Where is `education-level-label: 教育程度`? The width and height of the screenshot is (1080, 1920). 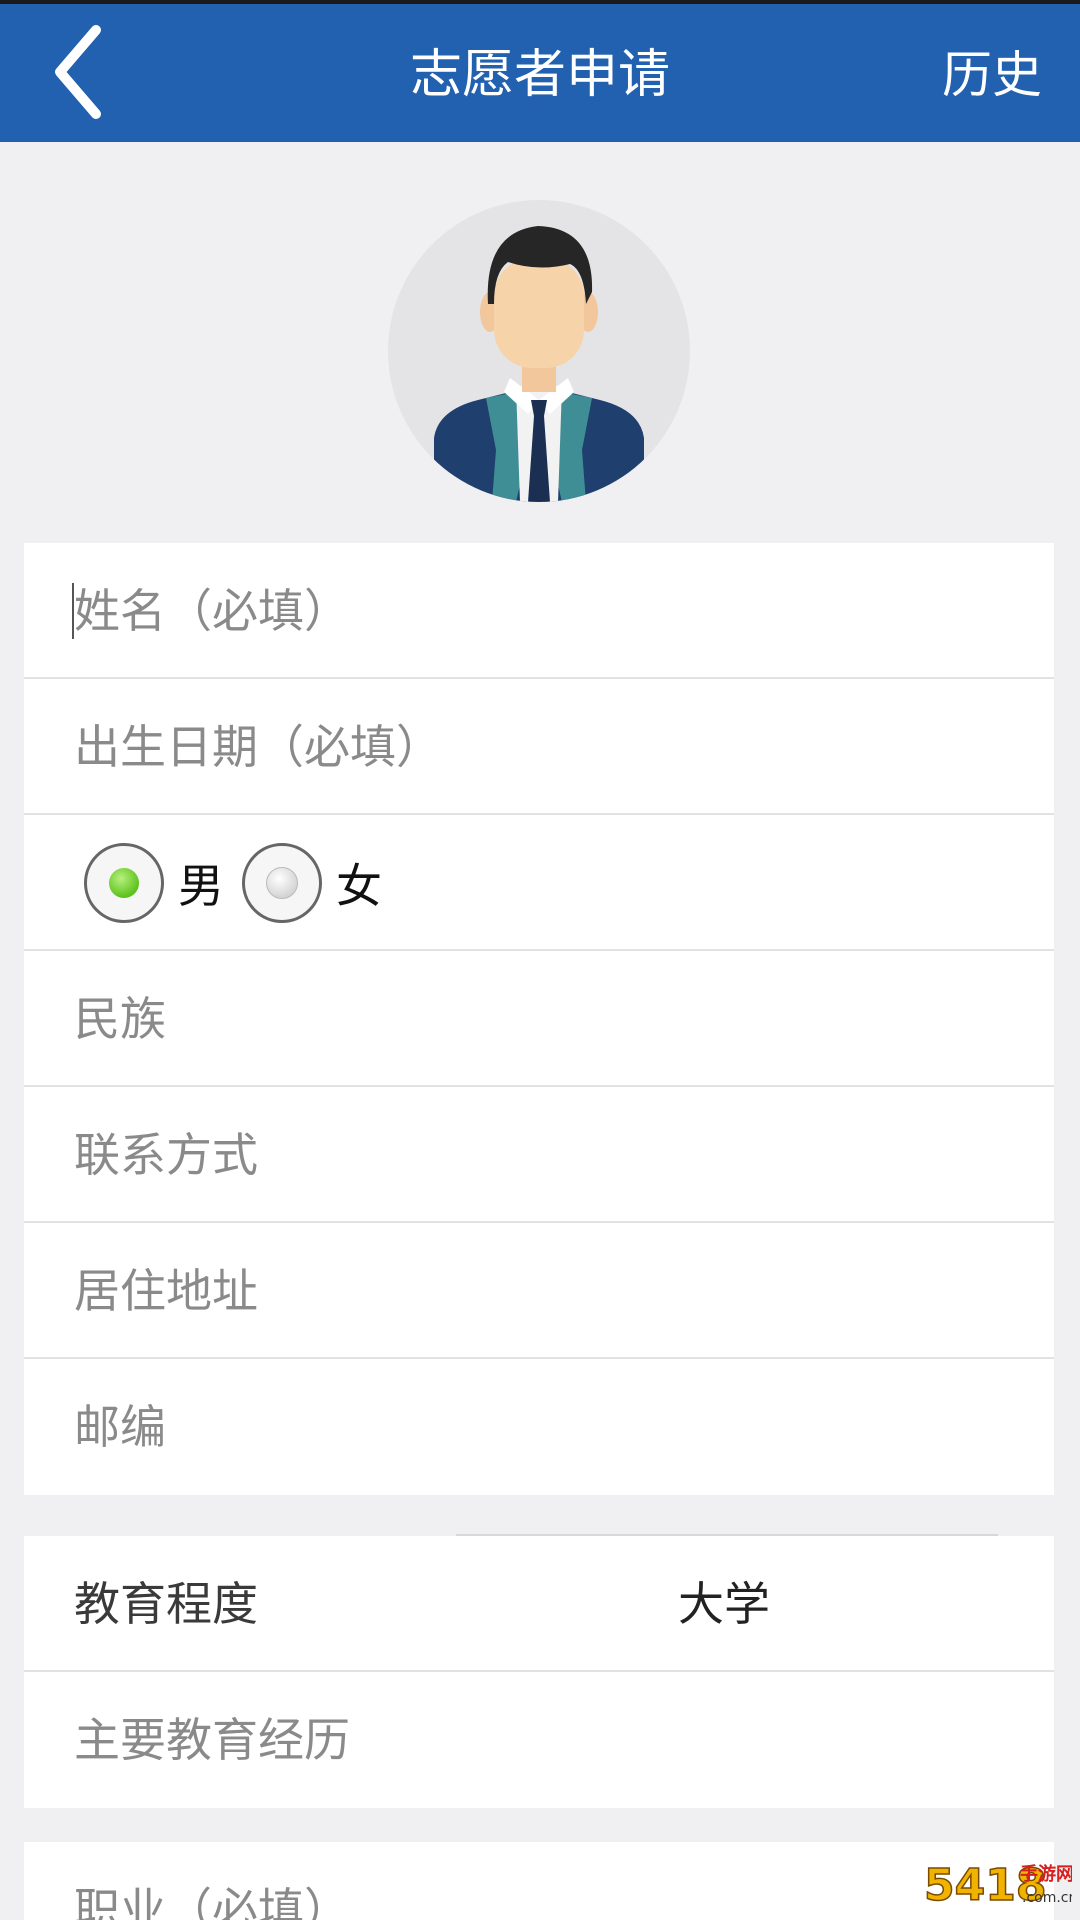 education-level-label: 教育程度 is located at coordinates (166, 1604).